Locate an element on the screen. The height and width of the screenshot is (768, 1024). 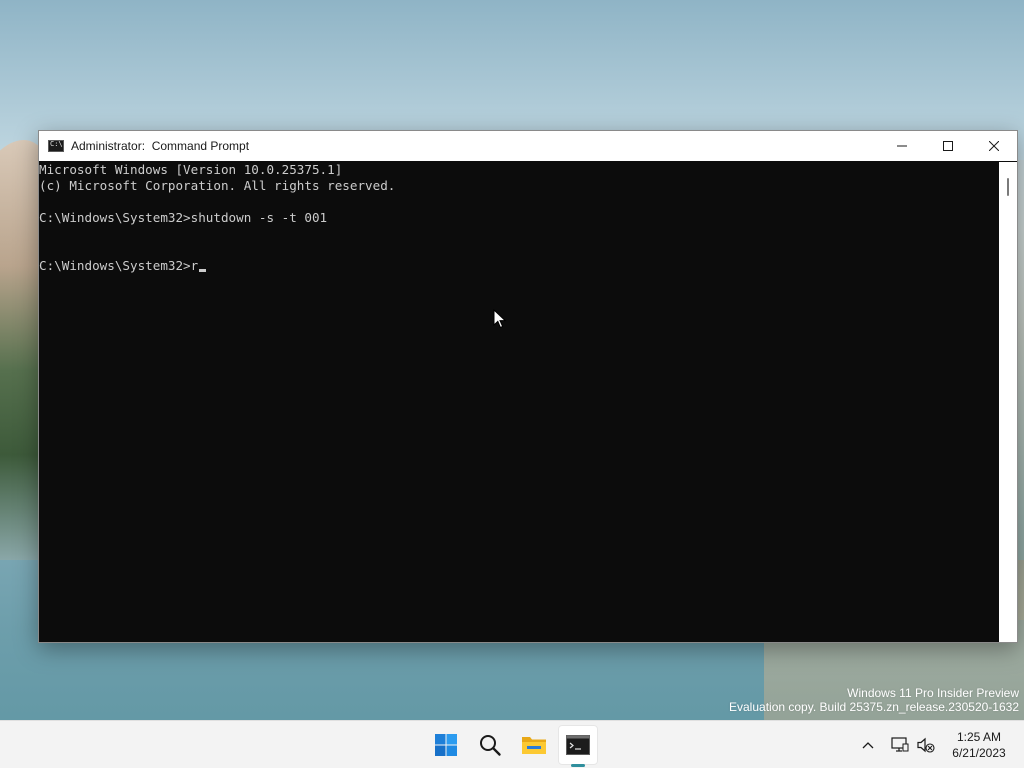
clock-date: 6/21/2023 is located at coordinates (979, 753).